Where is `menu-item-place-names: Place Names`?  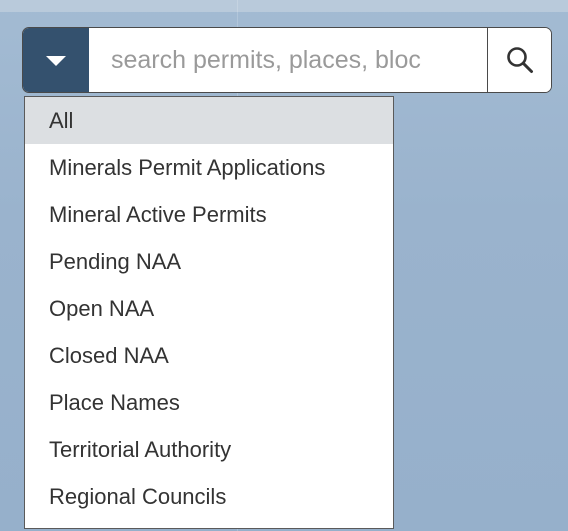 menu-item-place-names: Place Names is located at coordinates (209, 402).